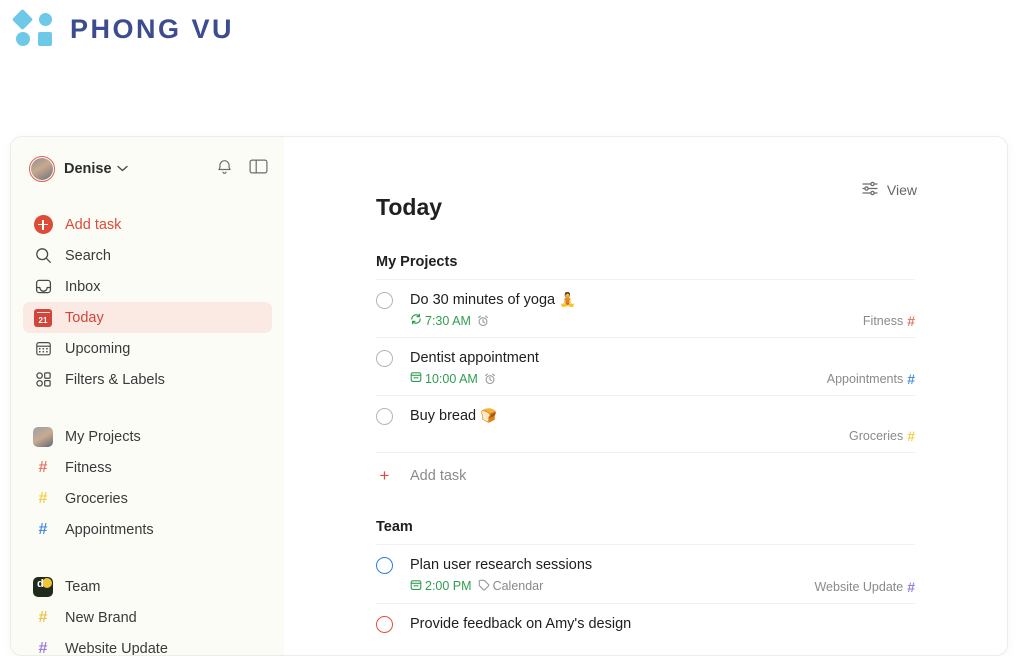 The height and width of the screenshot is (656, 1024). I want to click on task-project: Fitness #, so click(889, 321).